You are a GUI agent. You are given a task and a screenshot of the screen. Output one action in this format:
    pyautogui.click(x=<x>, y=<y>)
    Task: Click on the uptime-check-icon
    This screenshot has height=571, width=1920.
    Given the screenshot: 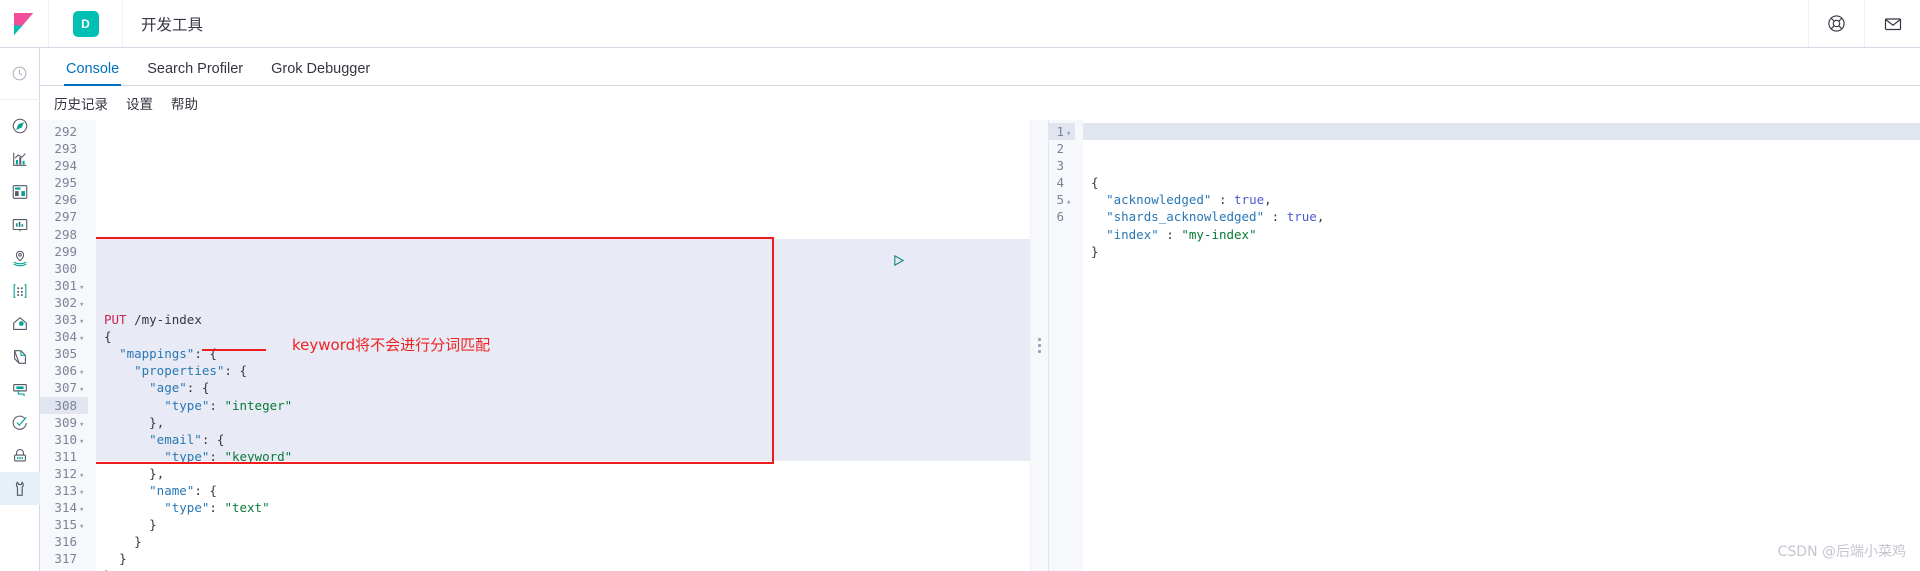 What is the action you would take?
    pyautogui.click(x=19, y=422)
    